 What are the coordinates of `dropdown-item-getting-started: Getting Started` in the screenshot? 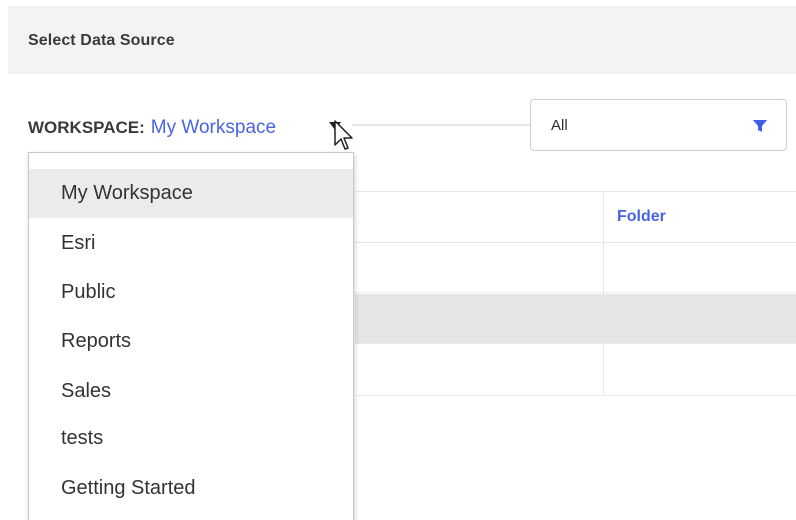 It's located at (191, 488).